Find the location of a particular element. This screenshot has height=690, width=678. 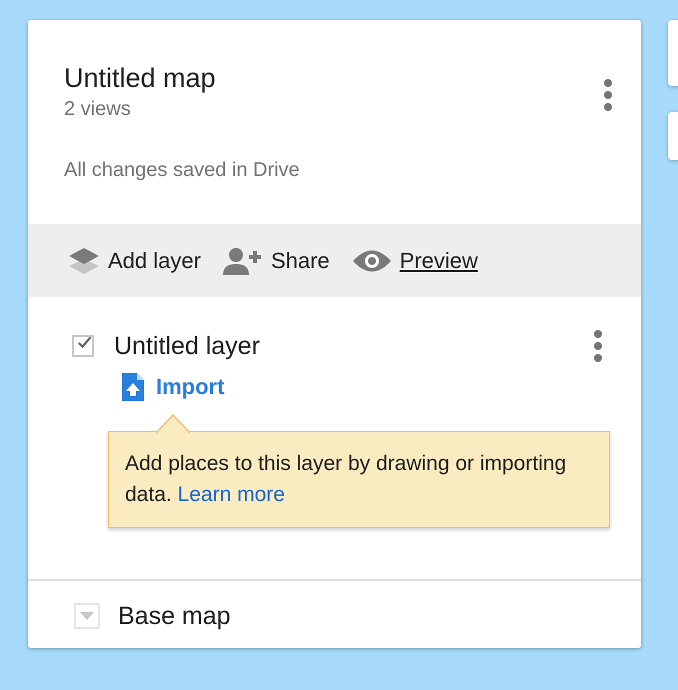

eye-icon is located at coordinates (372, 261).